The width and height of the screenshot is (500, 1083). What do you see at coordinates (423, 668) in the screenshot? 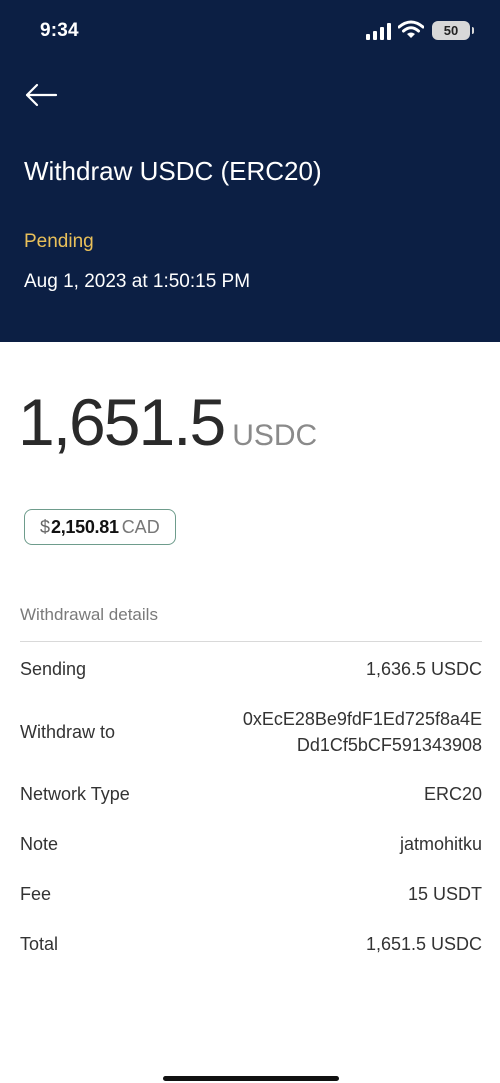
I see `detail-value: 1,636.5 USDC` at bounding box center [423, 668].